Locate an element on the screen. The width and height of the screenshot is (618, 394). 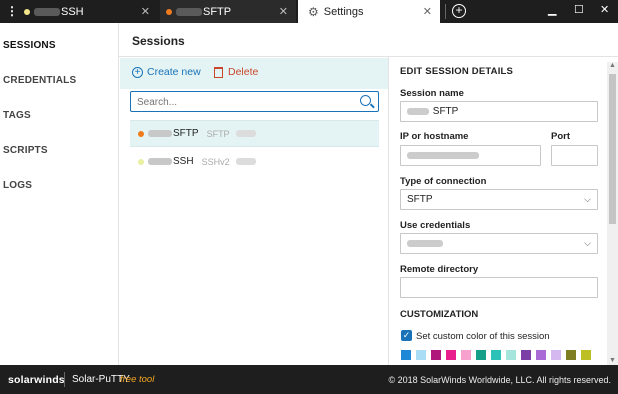
plus-circle-icon: + is located at coordinates (137, 72).